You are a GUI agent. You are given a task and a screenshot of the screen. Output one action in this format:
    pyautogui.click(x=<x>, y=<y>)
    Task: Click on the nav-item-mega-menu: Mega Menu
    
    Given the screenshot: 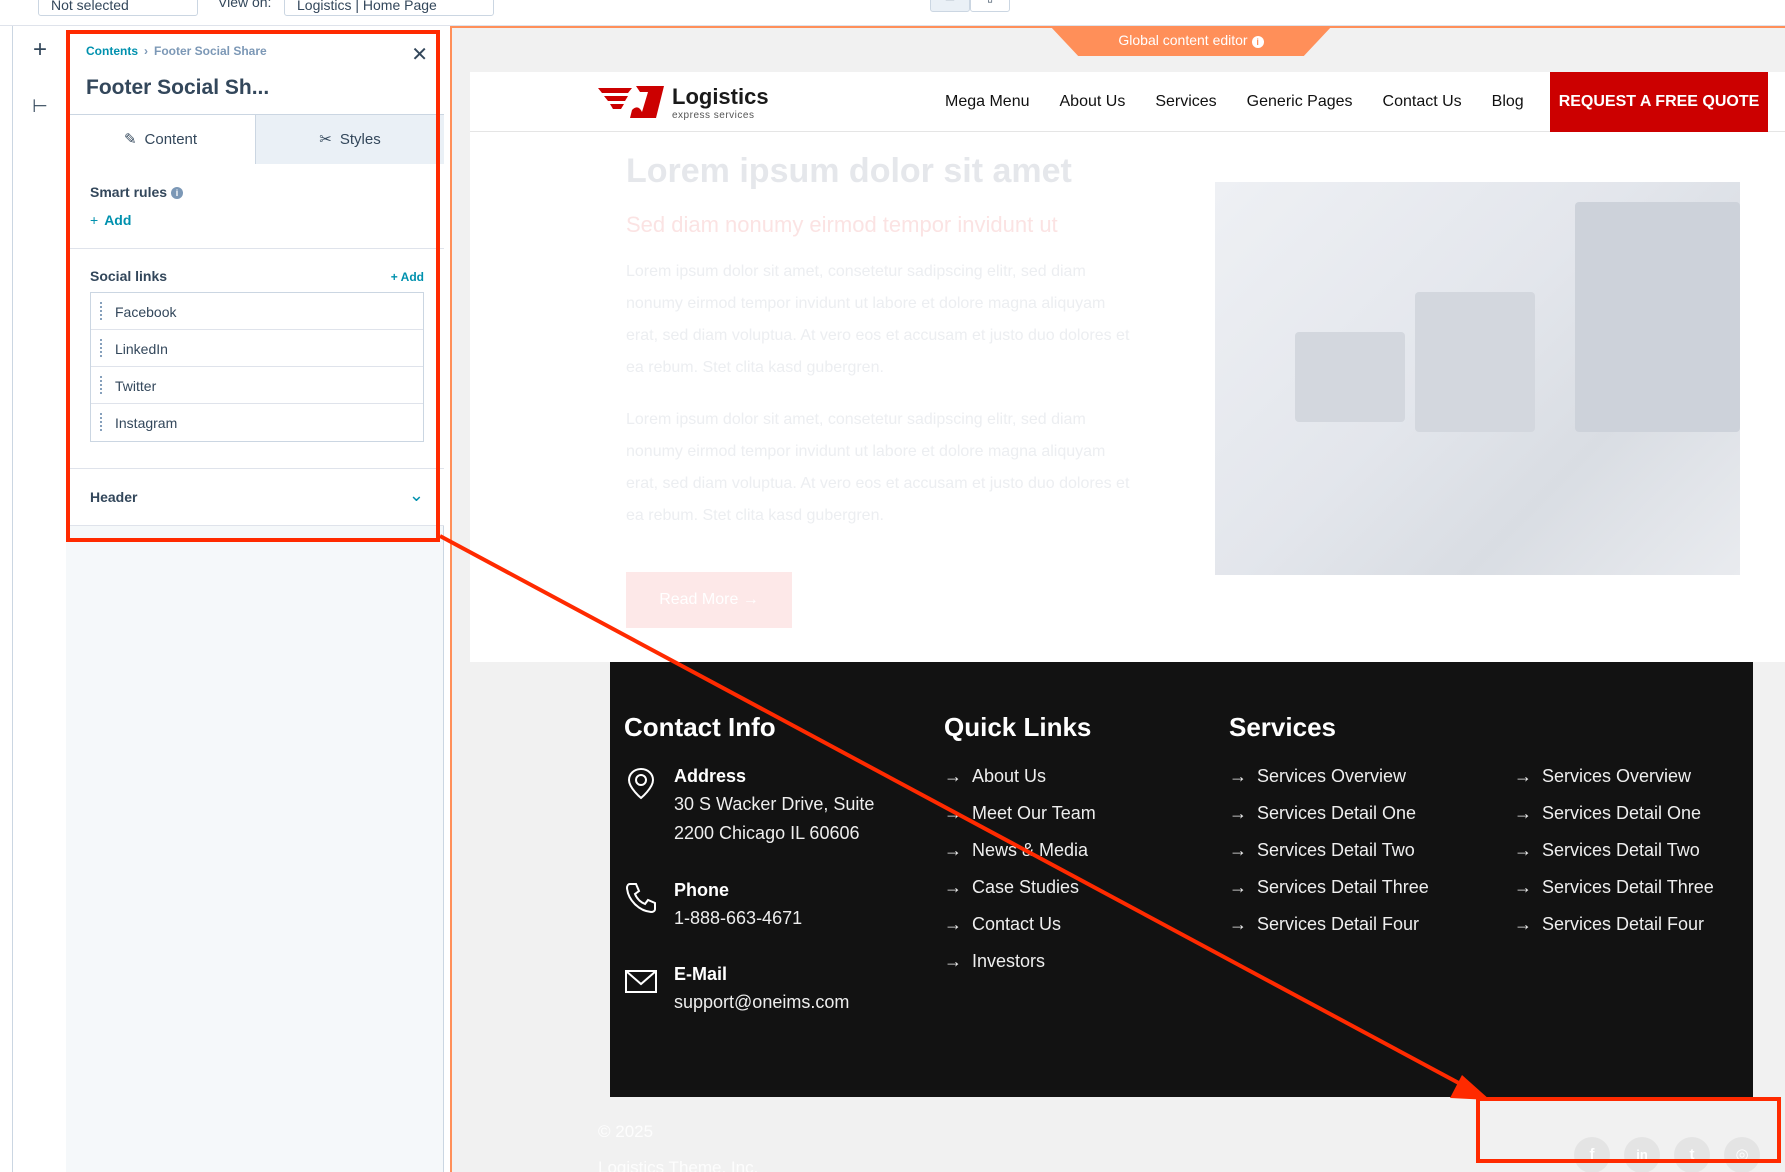 What is the action you would take?
    pyautogui.click(x=987, y=102)
    